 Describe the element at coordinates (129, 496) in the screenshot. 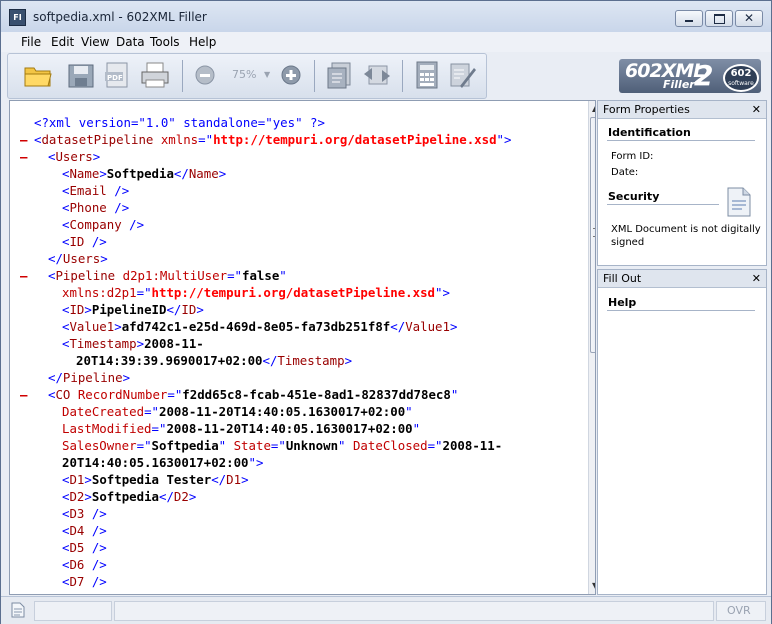

I see `code-line: <D2>Softpedia</D2>` at that location.